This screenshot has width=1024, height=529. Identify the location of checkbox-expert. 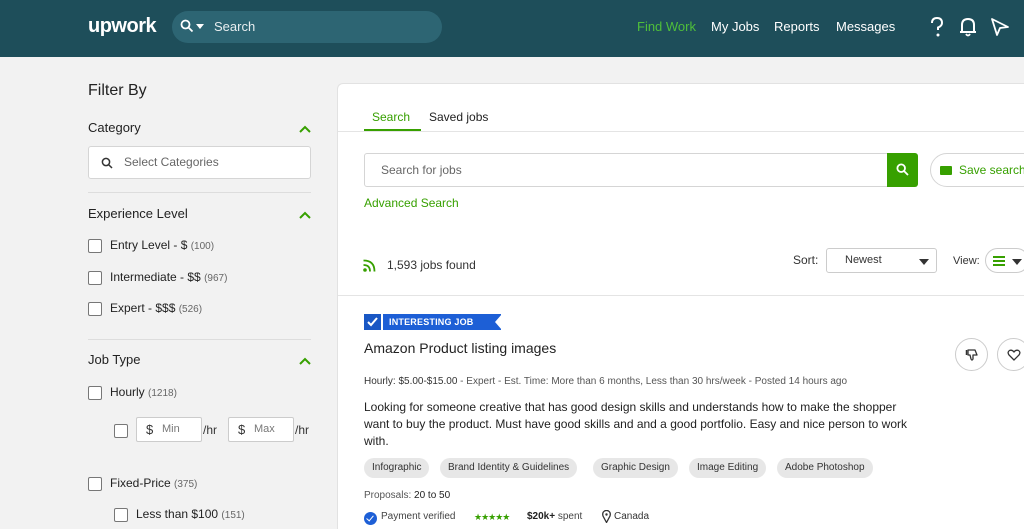
(95, 309).